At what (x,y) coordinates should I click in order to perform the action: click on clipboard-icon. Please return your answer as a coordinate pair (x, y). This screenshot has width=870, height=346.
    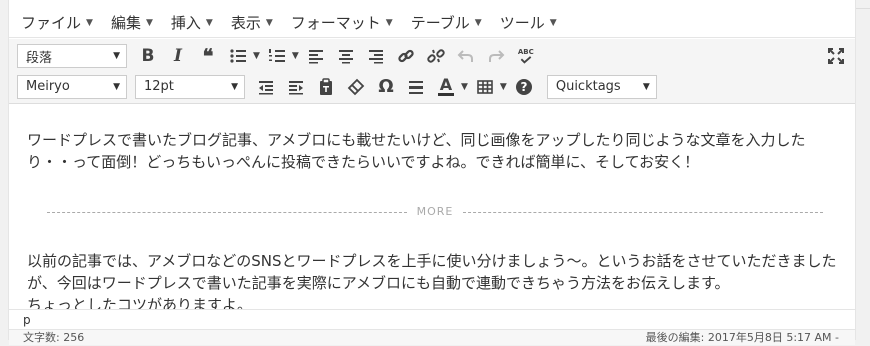
    Looking at the image, I should click on (326, 86).